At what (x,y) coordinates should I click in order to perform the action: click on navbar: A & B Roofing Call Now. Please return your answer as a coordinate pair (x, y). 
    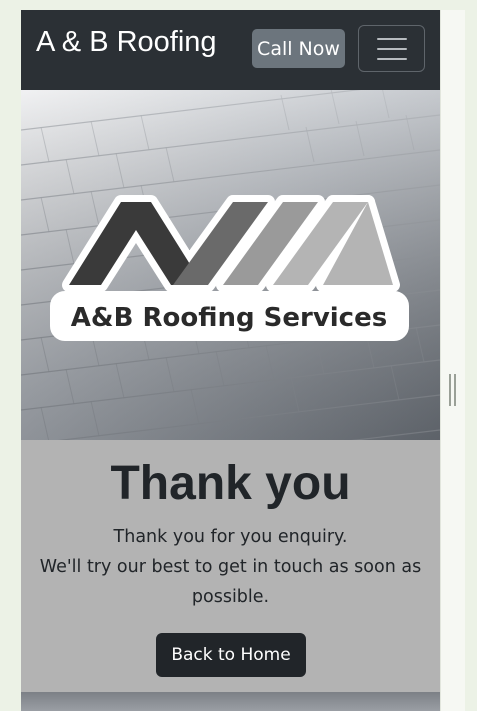
    Looking at the image, I should click on (230, 50).